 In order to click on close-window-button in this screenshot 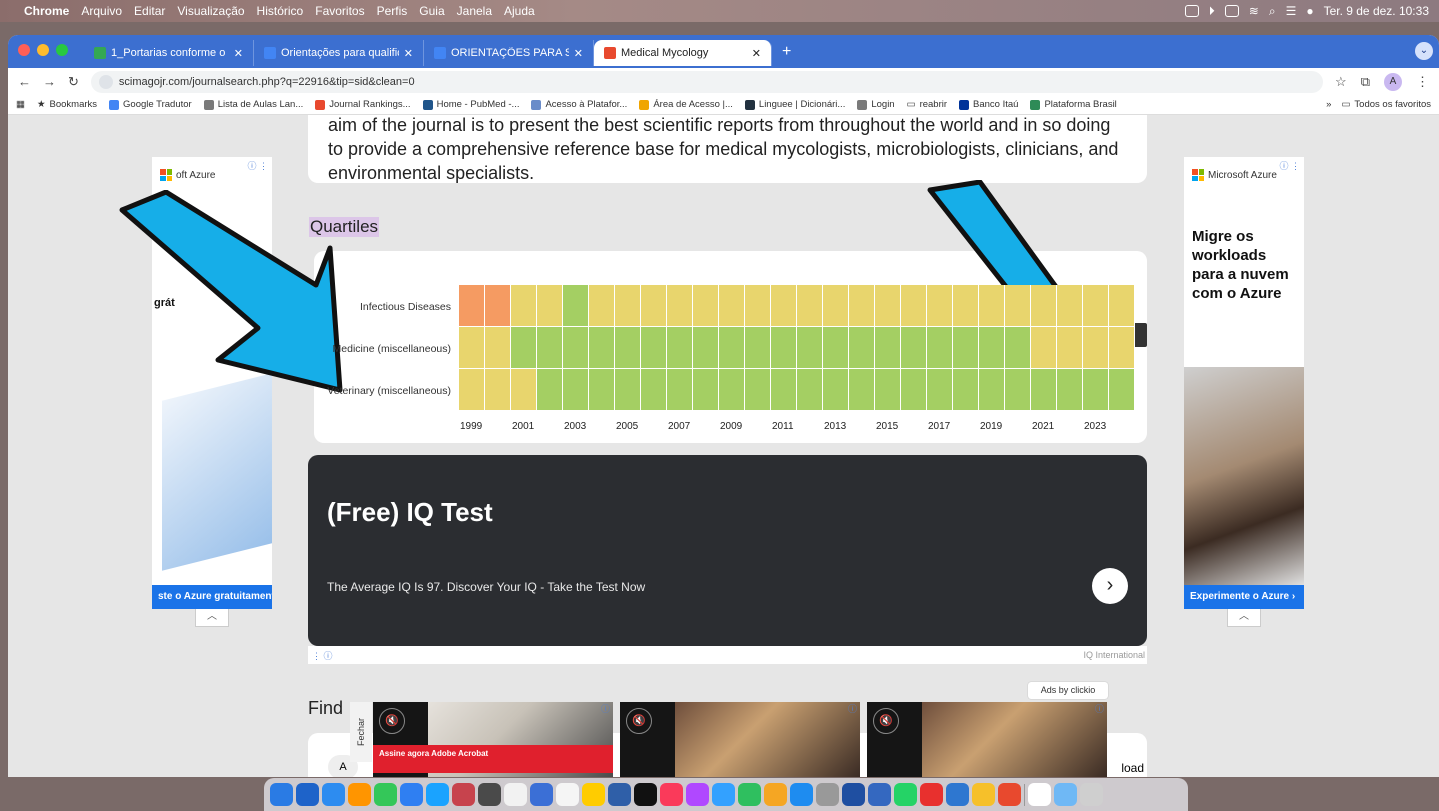, I will do `click(24, 50)`.